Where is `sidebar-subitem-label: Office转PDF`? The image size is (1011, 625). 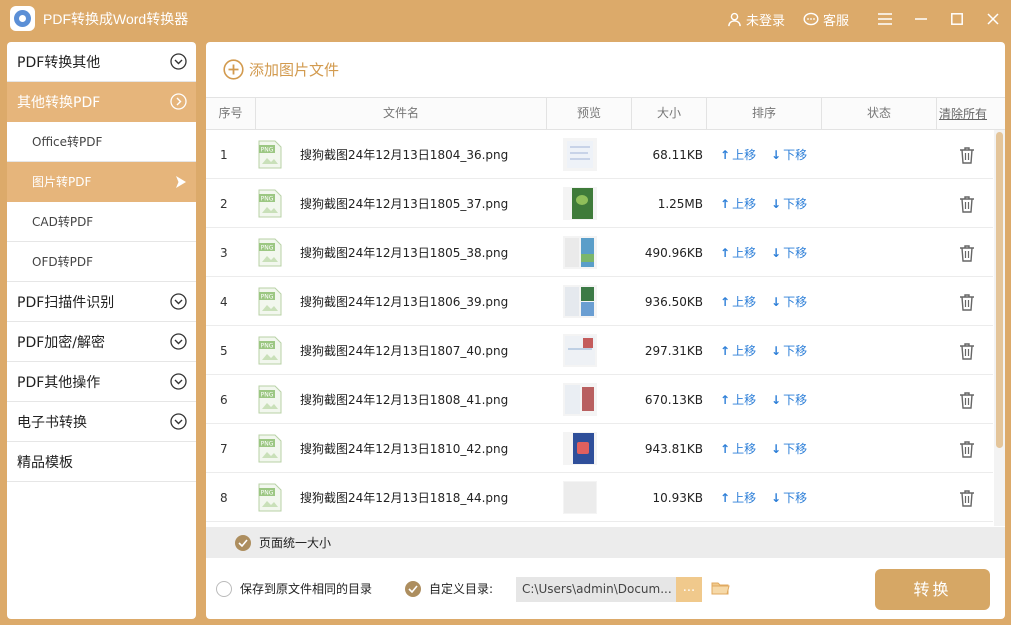 sidebar-subitem-label: Office转PDF is located at coordinates (67, 142).